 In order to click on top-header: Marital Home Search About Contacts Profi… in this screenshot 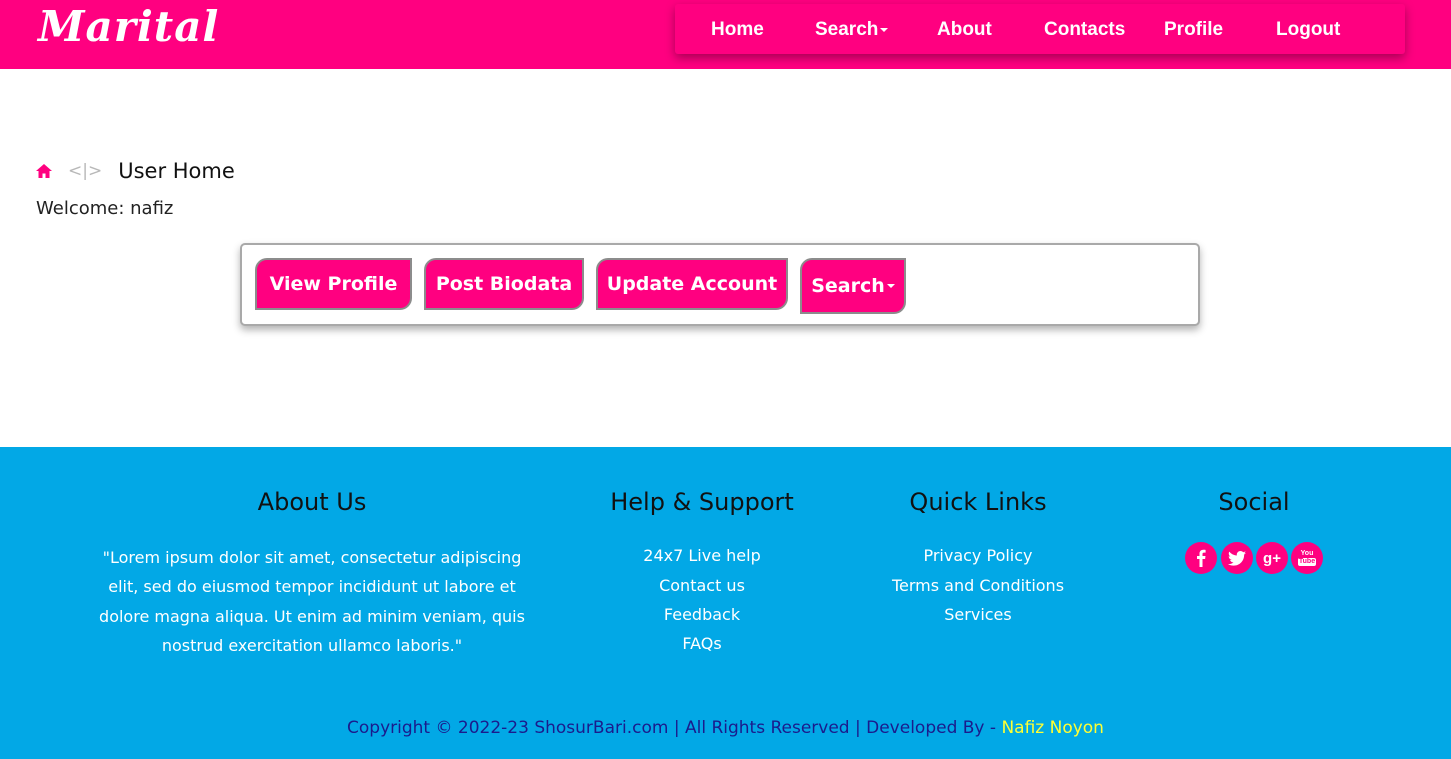, I will do `click(725, 34)`.